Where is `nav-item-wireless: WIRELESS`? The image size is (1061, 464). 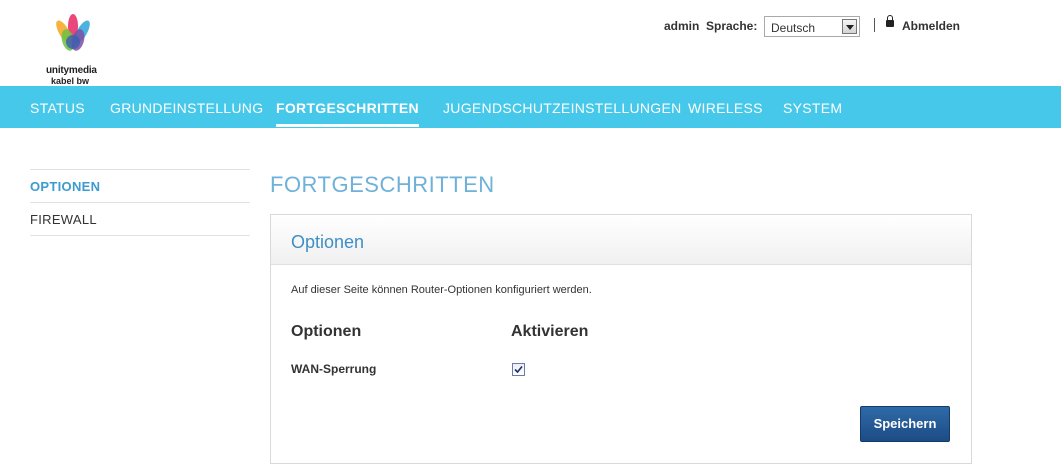 nav-item-wireless: WIRELESS is located at coordinates (725, 107).